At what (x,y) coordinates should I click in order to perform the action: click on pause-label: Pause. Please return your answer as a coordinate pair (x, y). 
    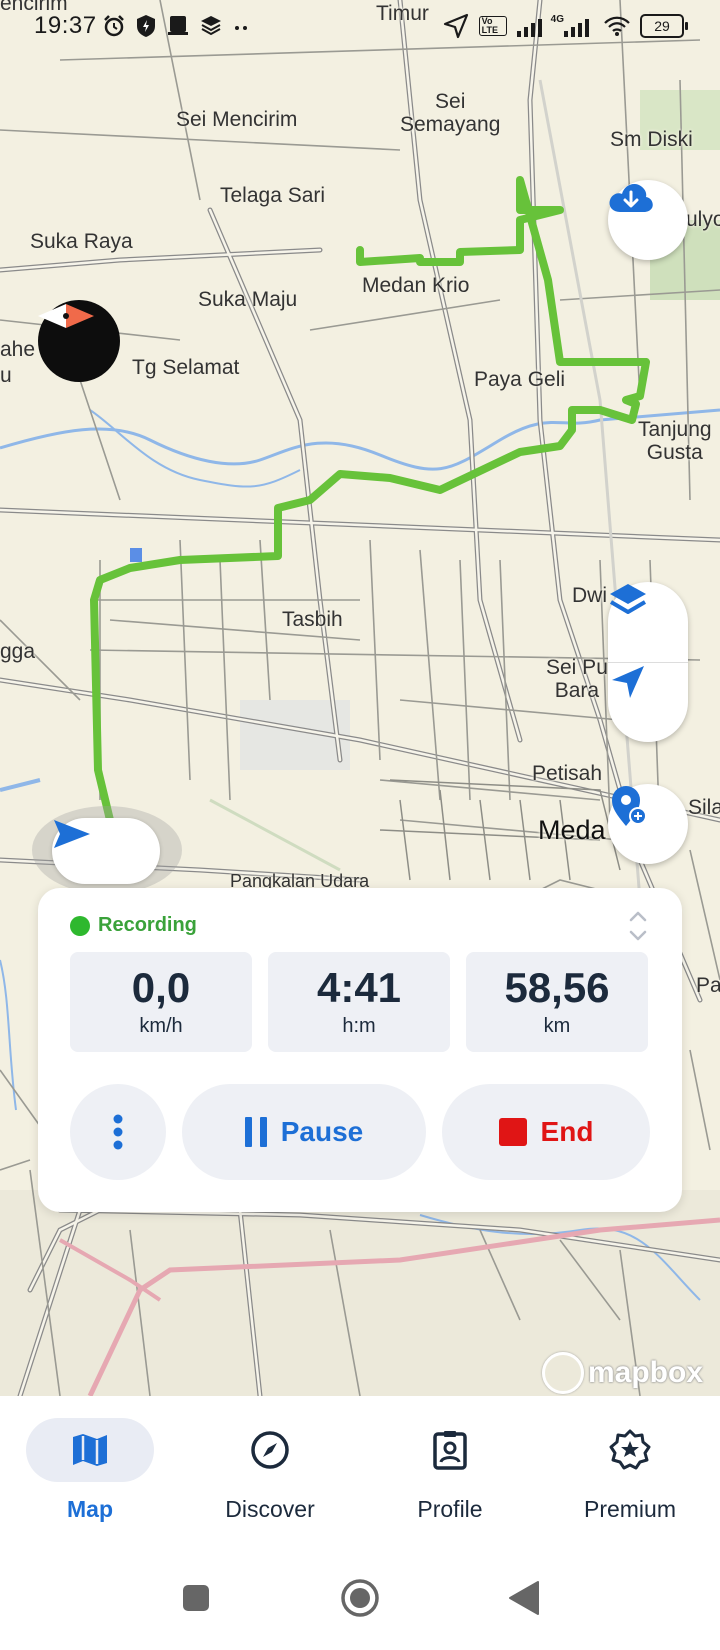
    Looking at the image, I should click on (322, 1131).